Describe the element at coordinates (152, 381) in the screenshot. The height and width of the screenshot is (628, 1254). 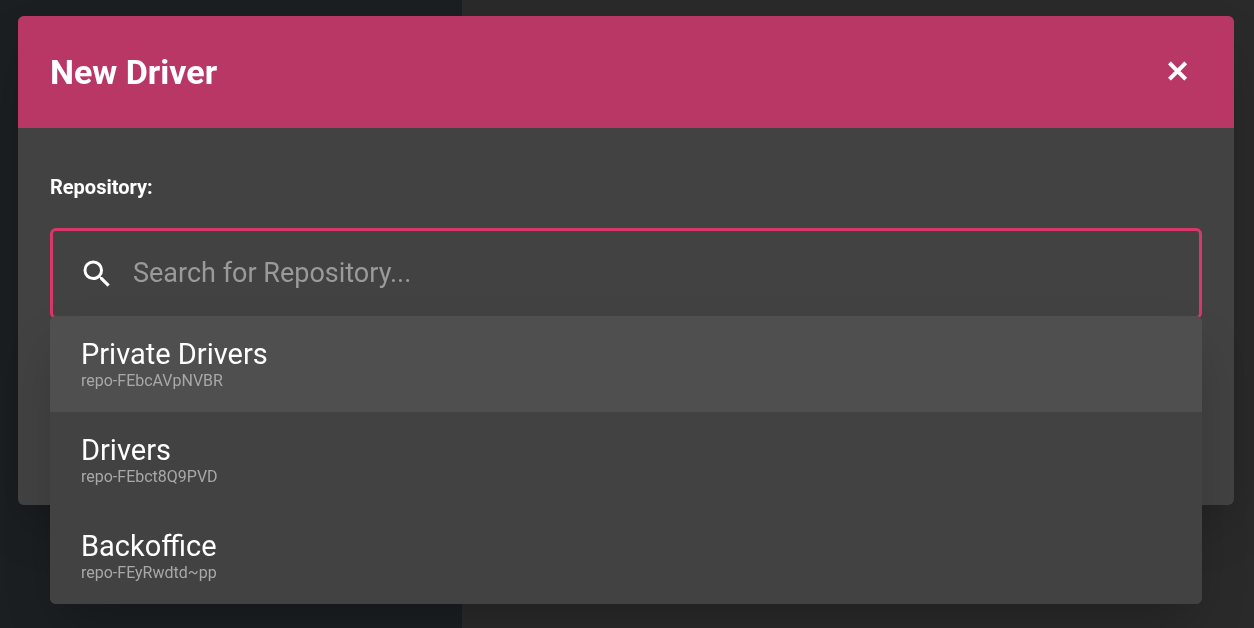
I see `option-id: repo-FEbcAVpNVBR` at that location.